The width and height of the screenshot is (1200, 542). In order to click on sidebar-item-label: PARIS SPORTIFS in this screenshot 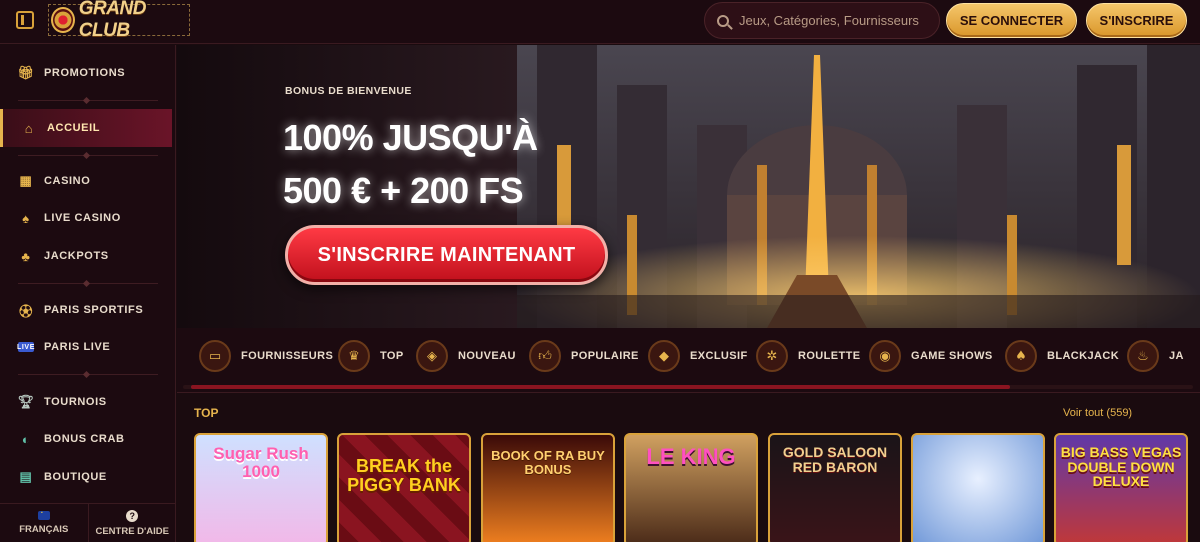, I will do `click(94, 310)`.